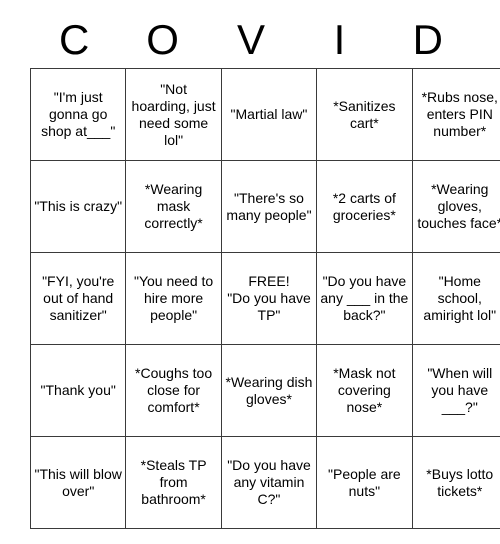 Image resolution: width=500 pixels, height=544 pixels. I want to click on bingo-cell: "There's so many people", so click(269, 206).